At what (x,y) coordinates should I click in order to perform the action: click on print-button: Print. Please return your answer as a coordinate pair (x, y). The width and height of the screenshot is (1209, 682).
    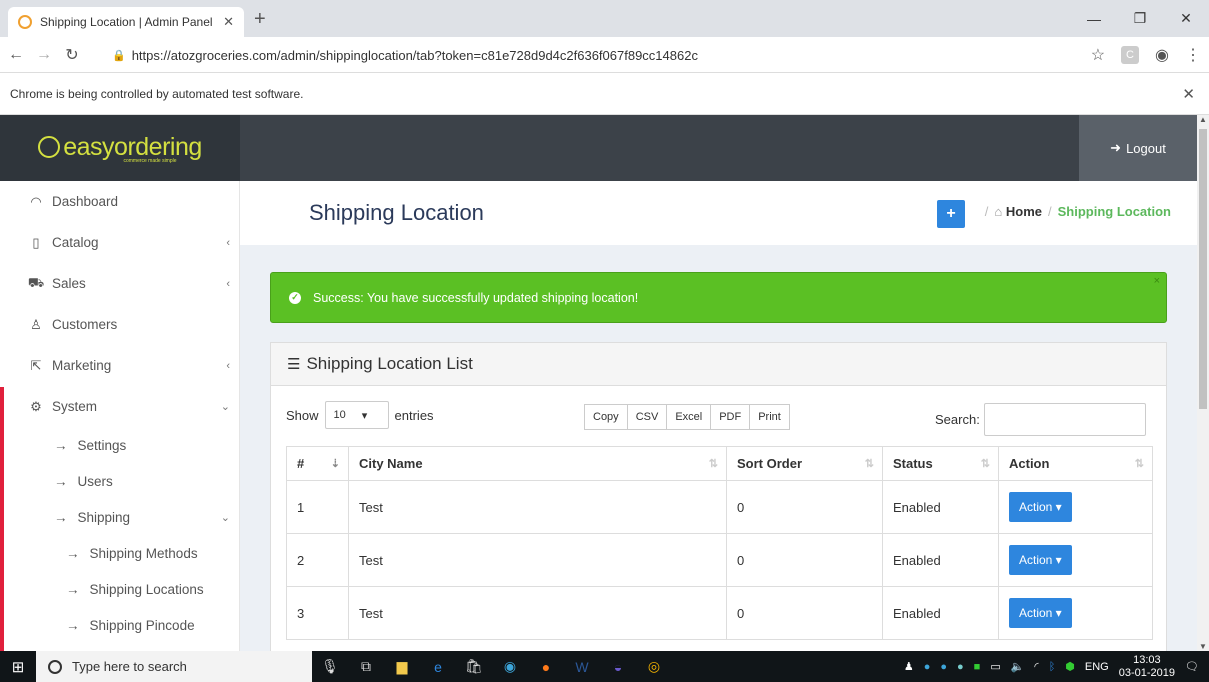
    Looking at the image, I should click on (769, 417).